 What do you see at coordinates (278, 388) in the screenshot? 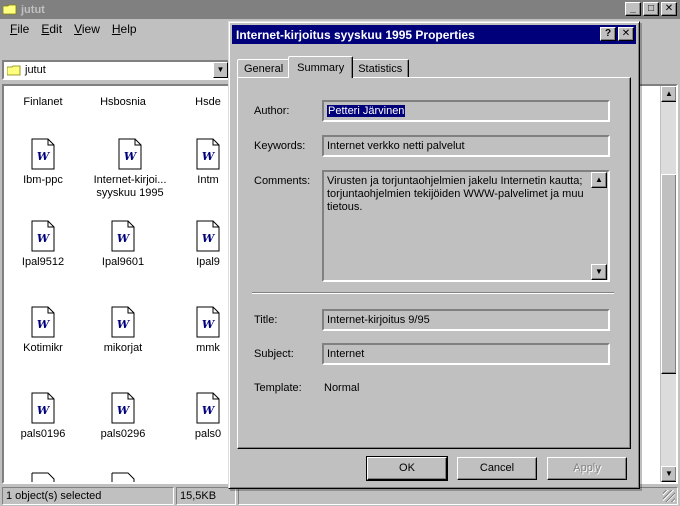
I see `template-label: Template:` at bounding box center [278, 388].